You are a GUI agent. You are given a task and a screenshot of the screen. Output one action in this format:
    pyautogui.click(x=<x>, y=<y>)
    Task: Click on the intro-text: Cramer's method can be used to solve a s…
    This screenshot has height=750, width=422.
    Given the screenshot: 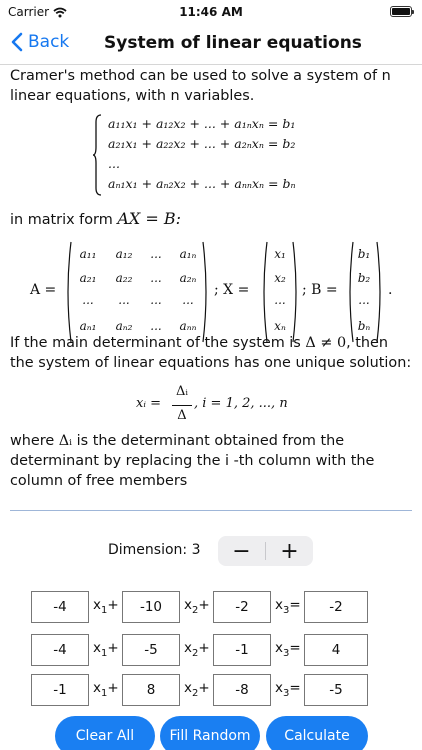 What is the action you would take?
    pyautogui.click(x=200, y=86)
    